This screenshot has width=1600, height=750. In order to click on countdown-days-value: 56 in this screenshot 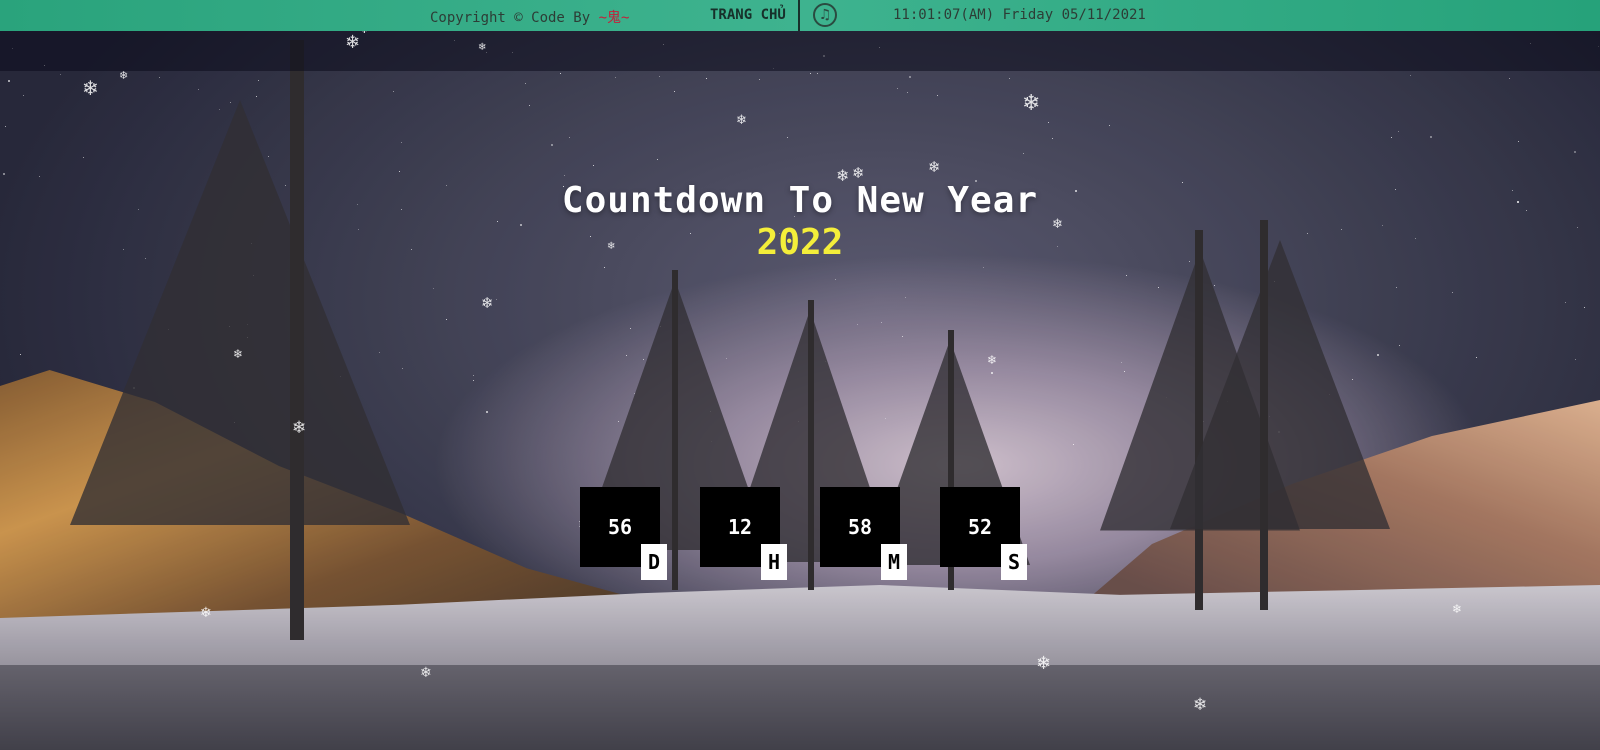, I will do `click(620, 527)`.